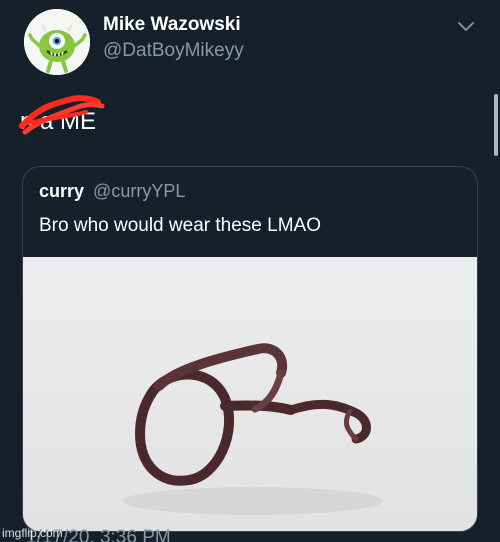 This screenshot has width=500, height=542. Describe the element at coordinates (61, 191) in the screenshot. I see `quoted-user-name: curry` at that location.